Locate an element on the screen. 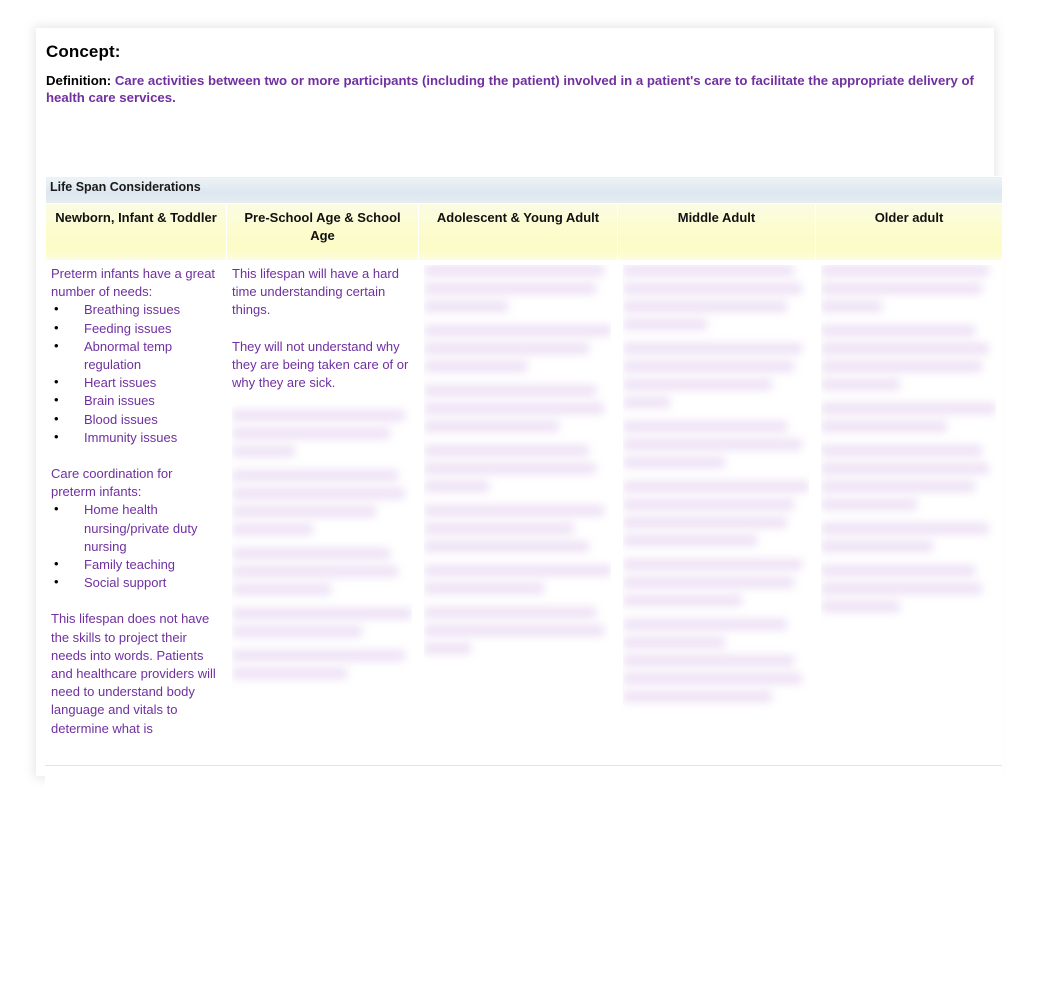  column-header-preschool: Pre-School Age & School Age is located at coordinates (322, 232).